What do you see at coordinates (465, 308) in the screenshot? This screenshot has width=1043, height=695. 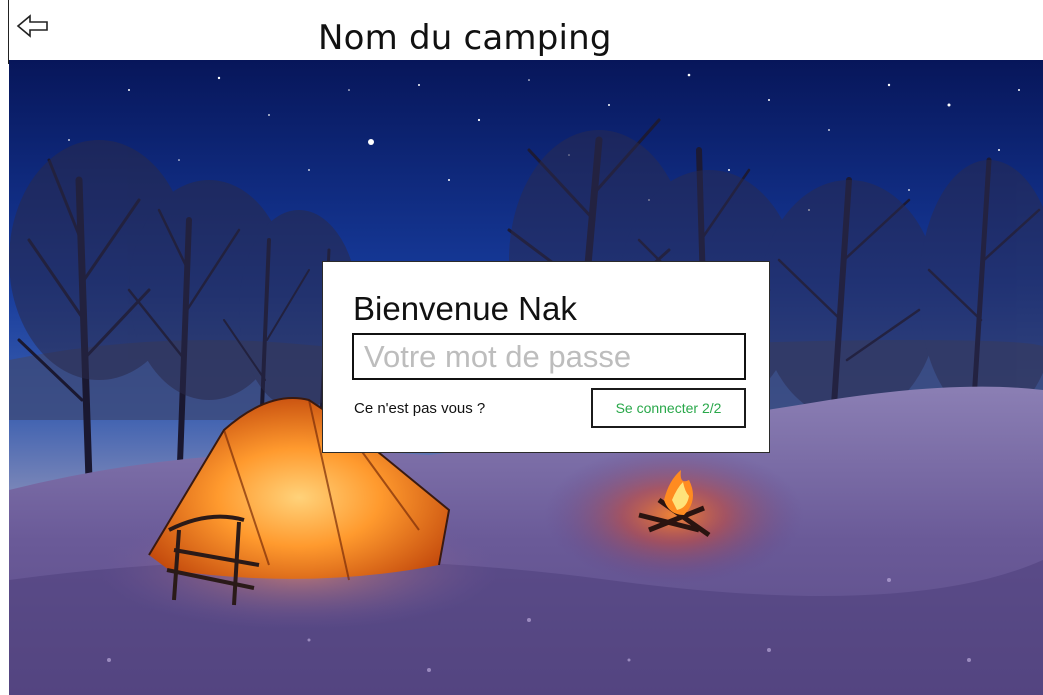 I see `greeting-heading: Bienvenue Nak` at bounding box center [465, 308].